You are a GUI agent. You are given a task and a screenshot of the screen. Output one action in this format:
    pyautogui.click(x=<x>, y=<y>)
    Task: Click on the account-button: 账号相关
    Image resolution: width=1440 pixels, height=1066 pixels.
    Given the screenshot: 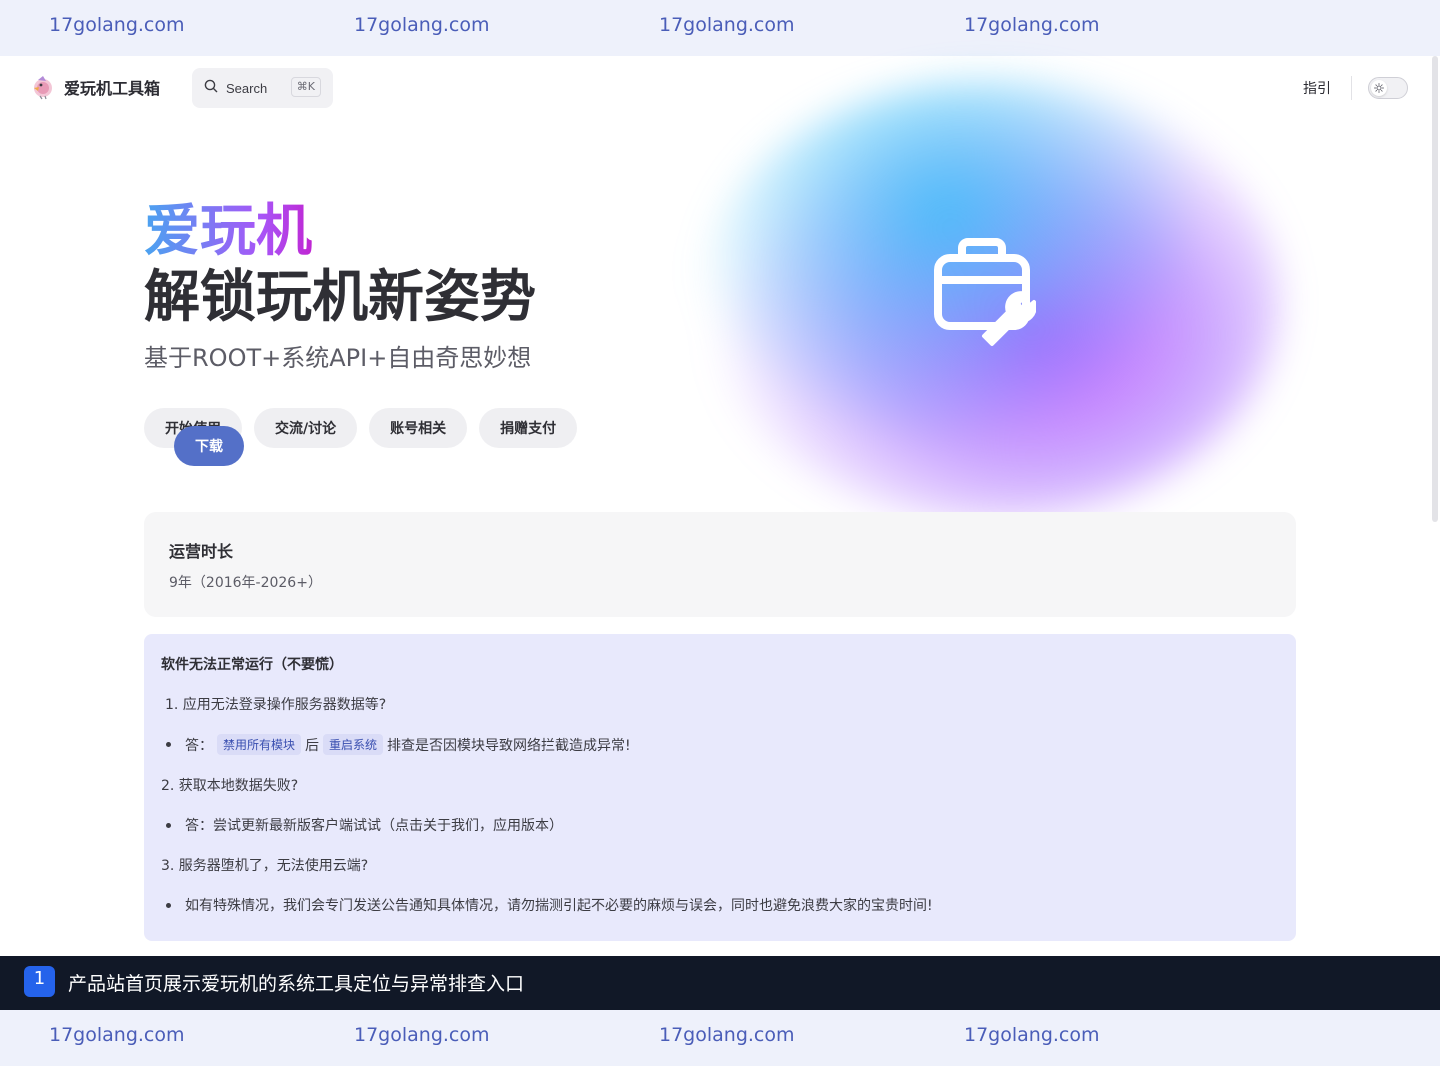 What is the action you would take?
    pyautogui.click(x=418, y=428)
    